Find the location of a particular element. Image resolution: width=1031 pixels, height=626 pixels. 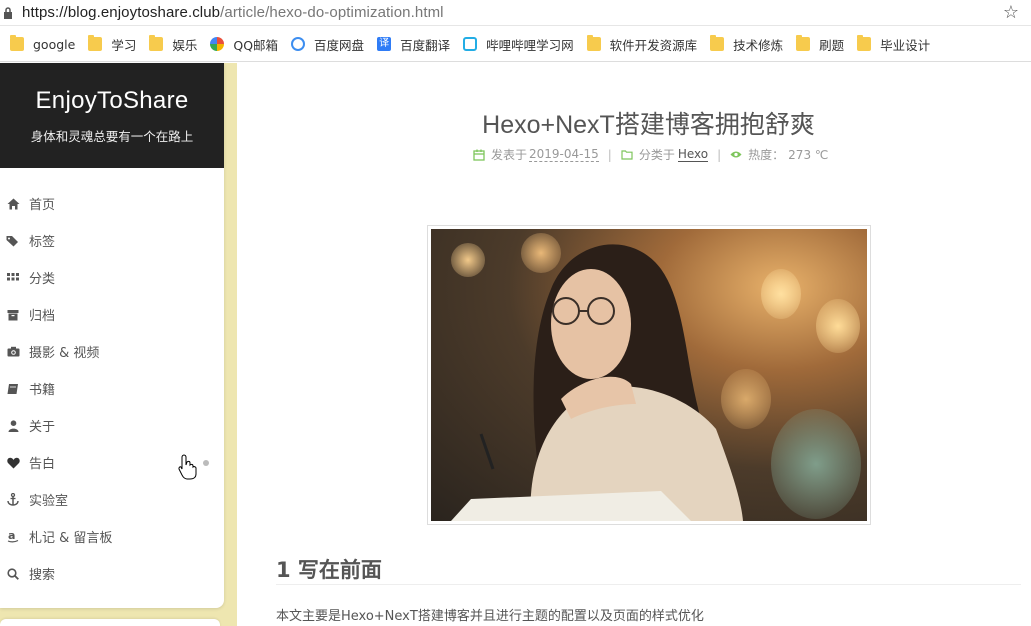

sidebar-widget-edge is located at coordinates (110, 622).